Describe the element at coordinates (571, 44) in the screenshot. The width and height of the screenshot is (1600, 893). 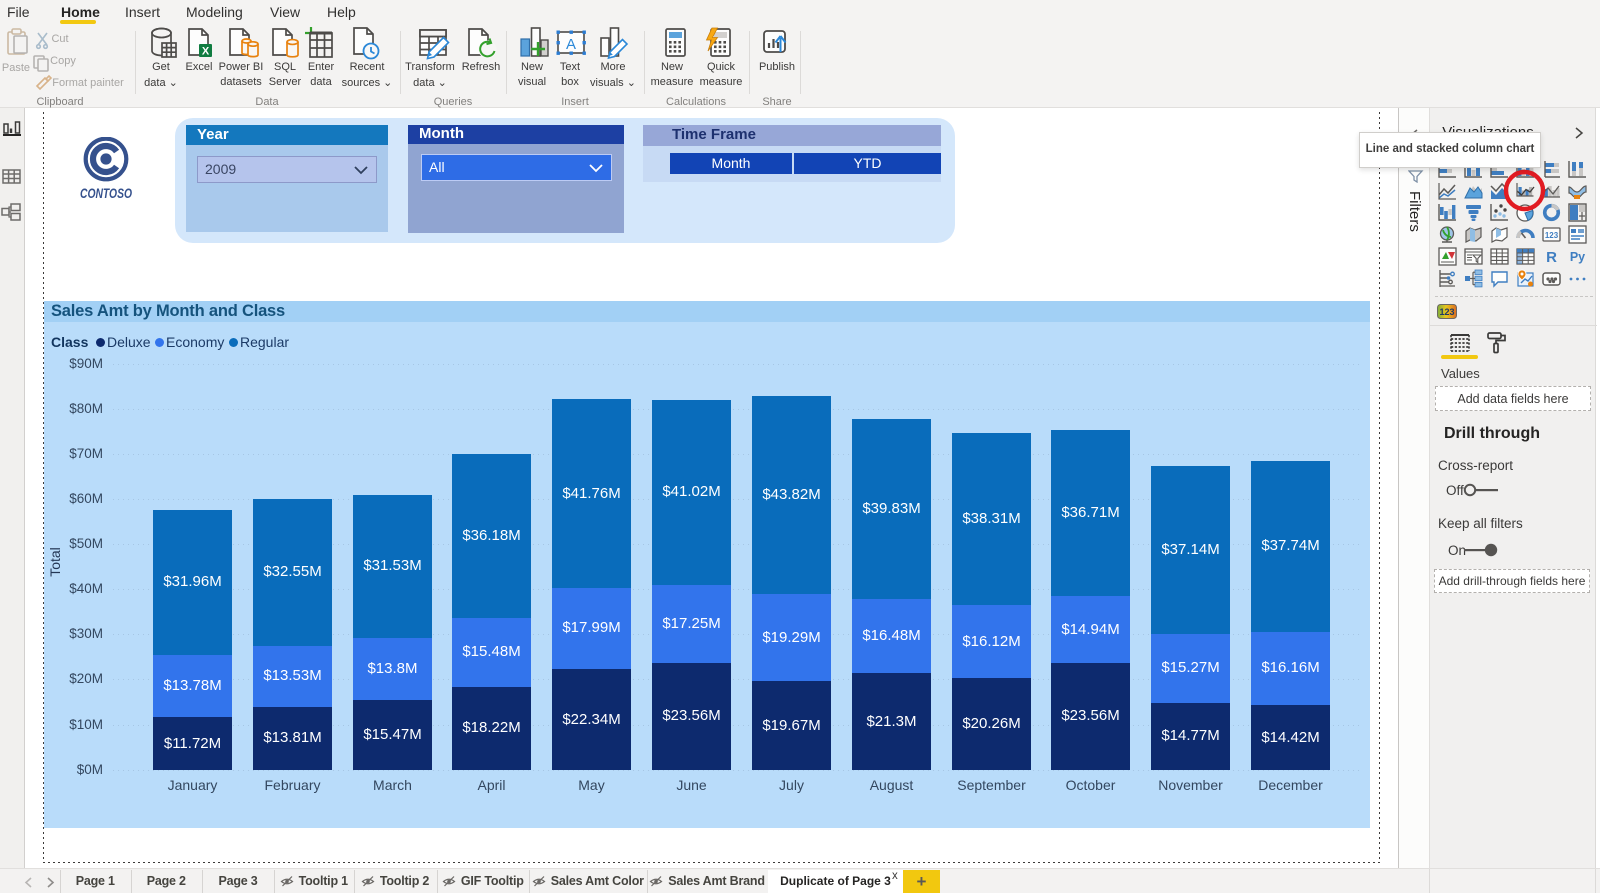
I see `svg-text: A` at that location.